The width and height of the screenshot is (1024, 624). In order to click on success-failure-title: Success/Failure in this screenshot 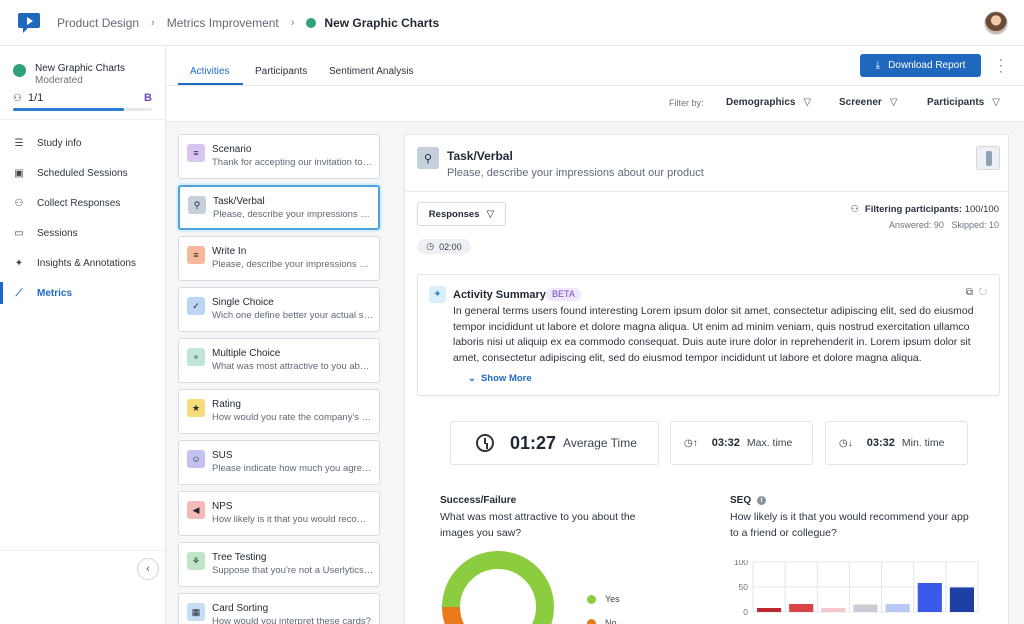, I will do `click(478, 500)`.